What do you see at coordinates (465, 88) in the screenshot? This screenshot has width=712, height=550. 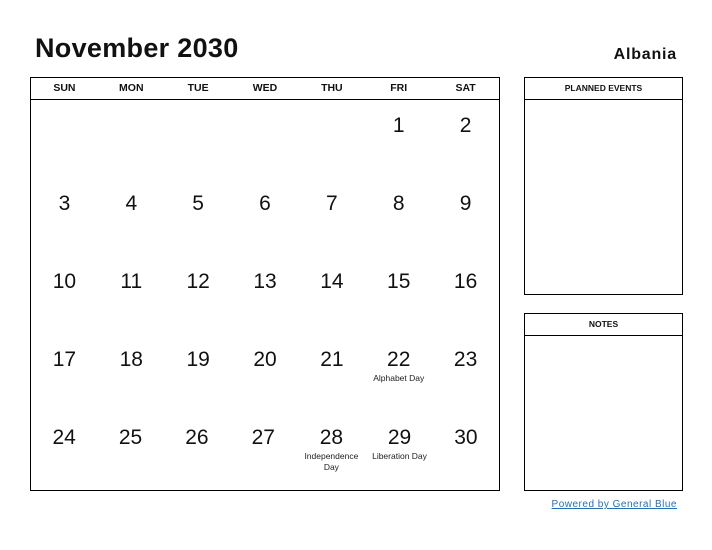 I see `weekday-sat: SAT` at bounding box center [465, 88].